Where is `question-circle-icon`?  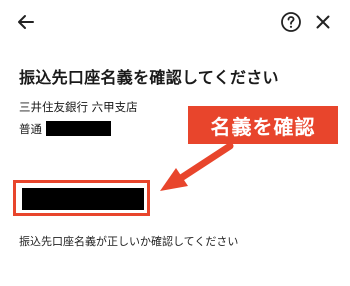 question-circle-icon is located at coordinates (291, 22).